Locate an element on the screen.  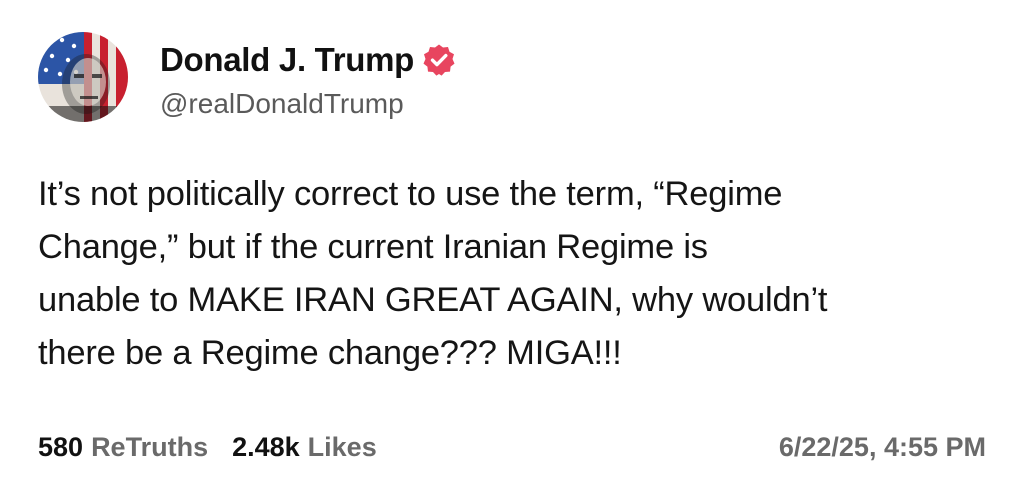
retruths-stat: 580 ReTruths is located at coordinates (123, 447).